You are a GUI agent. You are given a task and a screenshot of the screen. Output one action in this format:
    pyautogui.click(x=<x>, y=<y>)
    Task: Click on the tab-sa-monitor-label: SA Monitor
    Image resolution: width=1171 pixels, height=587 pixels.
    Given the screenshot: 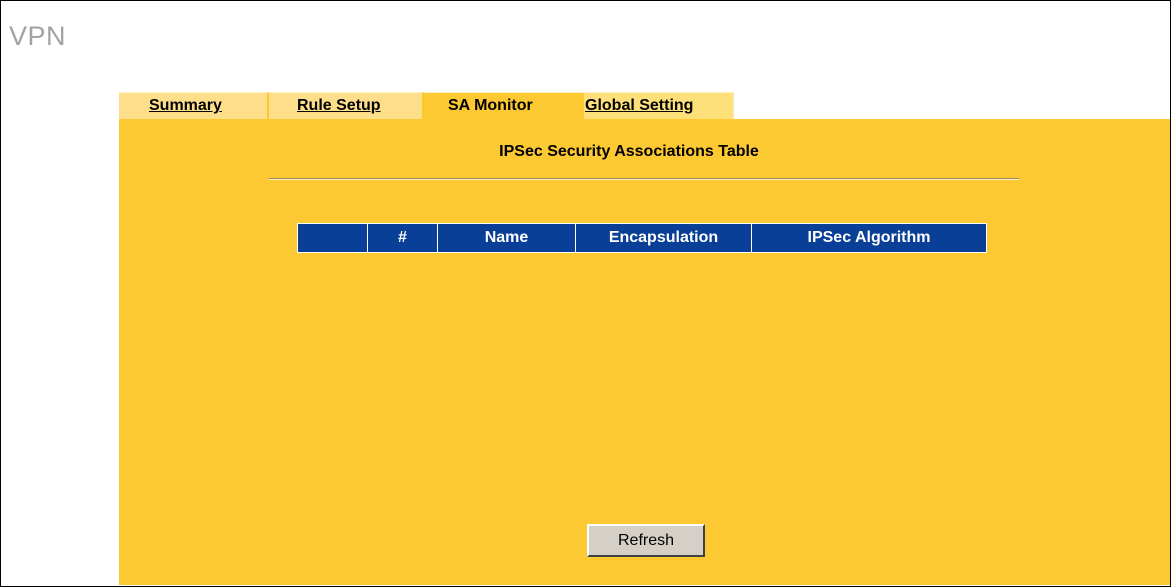 What is the action you would take?
    pyautogui.click(x=490, y=105)
    